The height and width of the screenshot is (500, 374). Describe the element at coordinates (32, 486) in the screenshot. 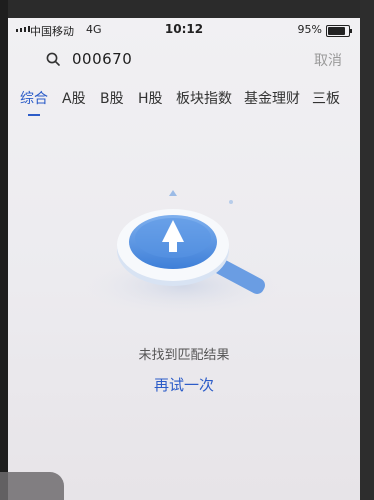

I see `finger-obstruction` at that location.